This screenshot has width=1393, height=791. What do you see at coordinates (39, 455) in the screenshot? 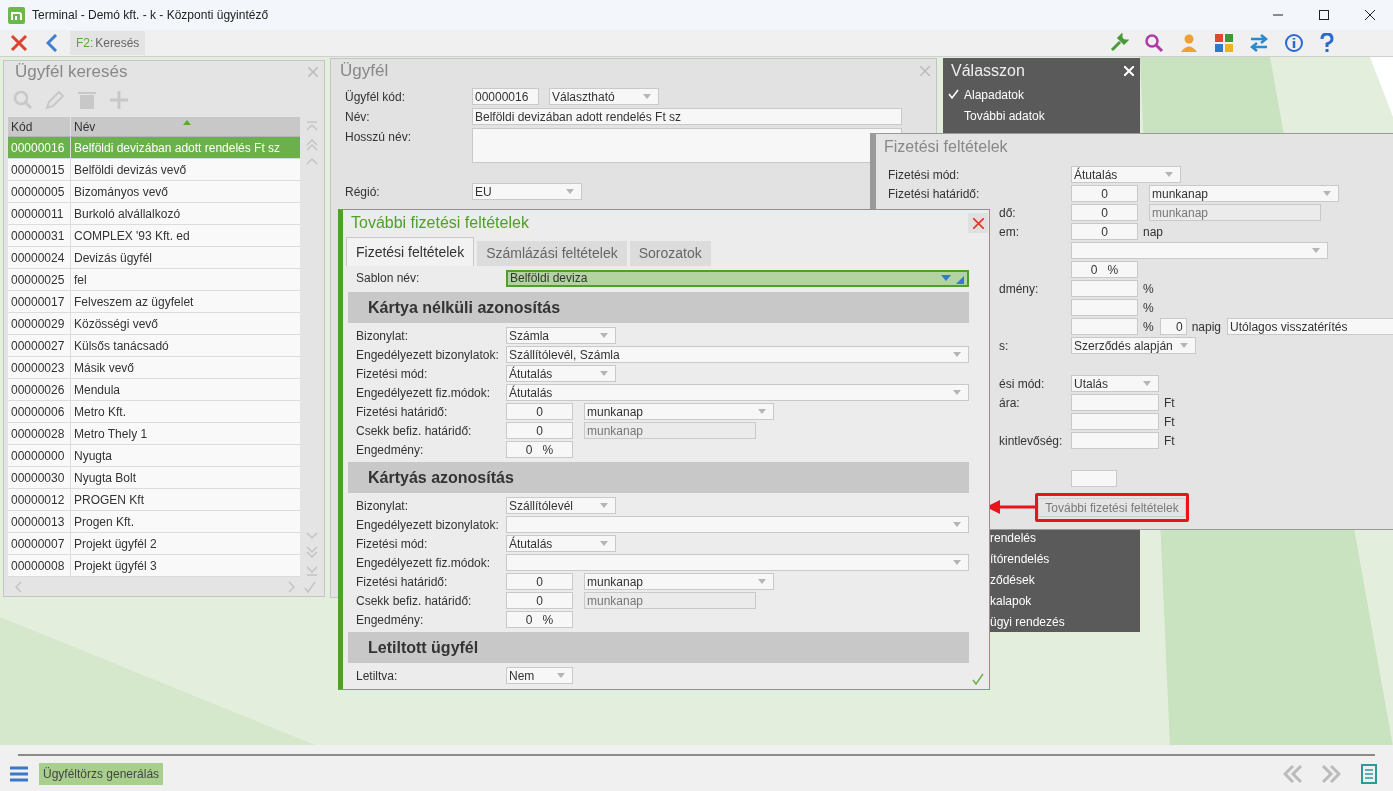
I see `table-cell: 00000000` at bounding box center [39, 455].